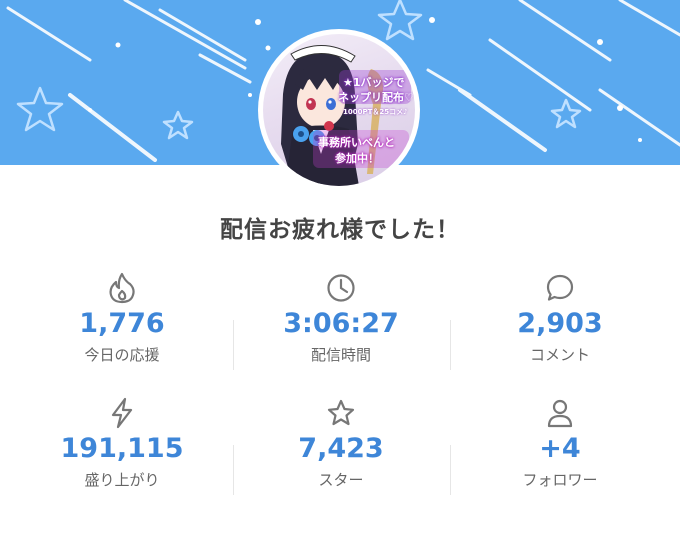  I want to click on clock-icon, so click(341, 288).